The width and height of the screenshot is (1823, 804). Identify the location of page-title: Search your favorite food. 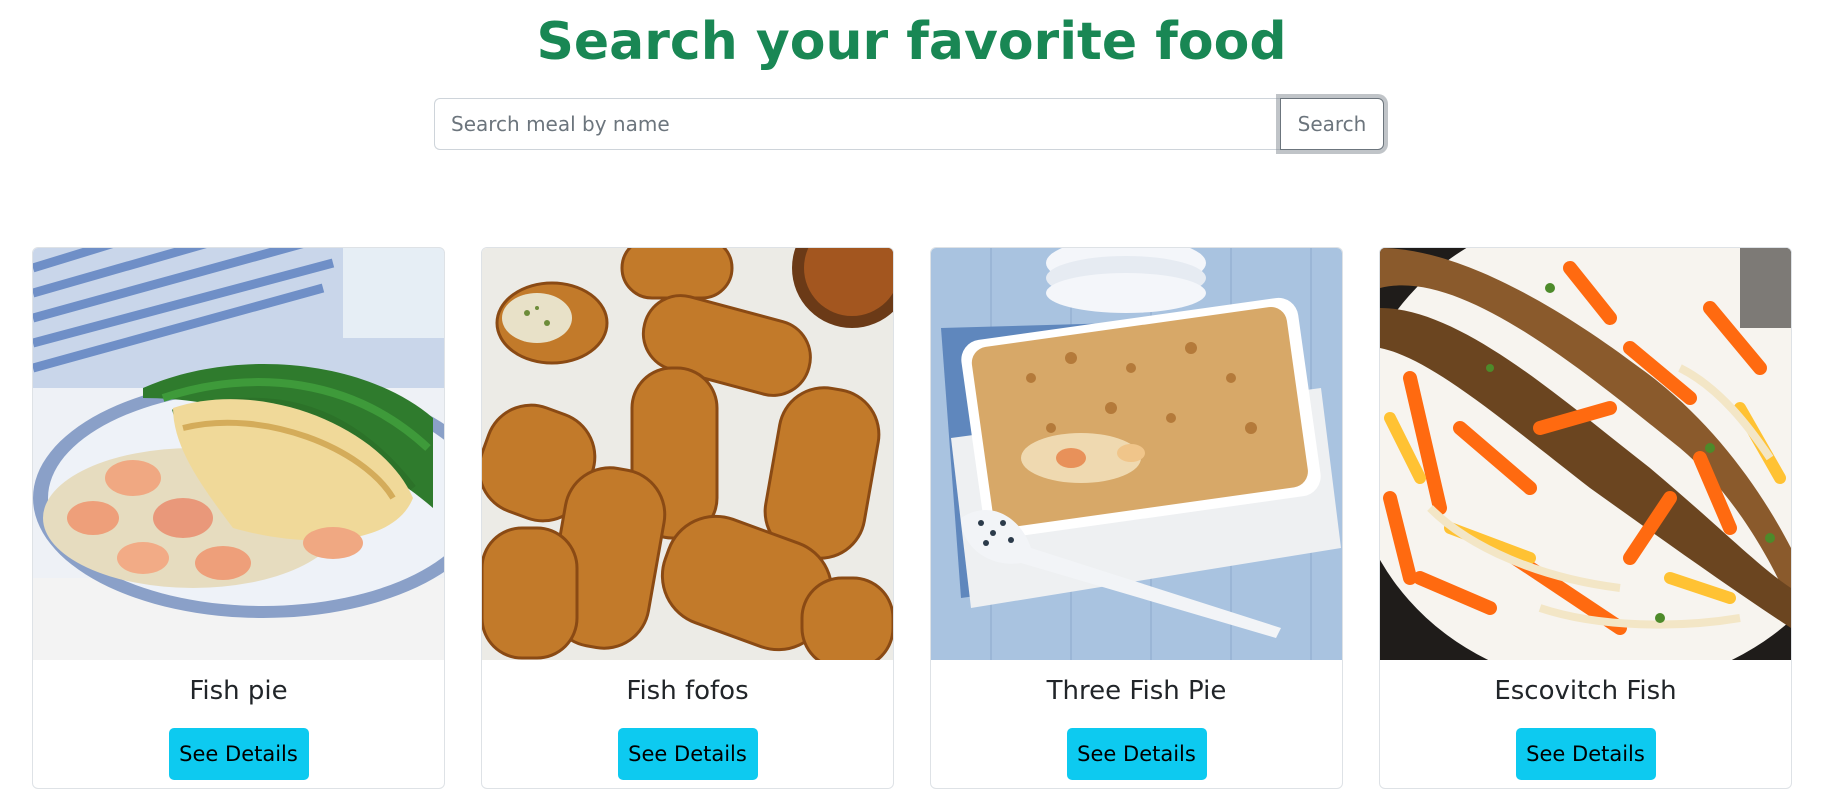
(911, 42).